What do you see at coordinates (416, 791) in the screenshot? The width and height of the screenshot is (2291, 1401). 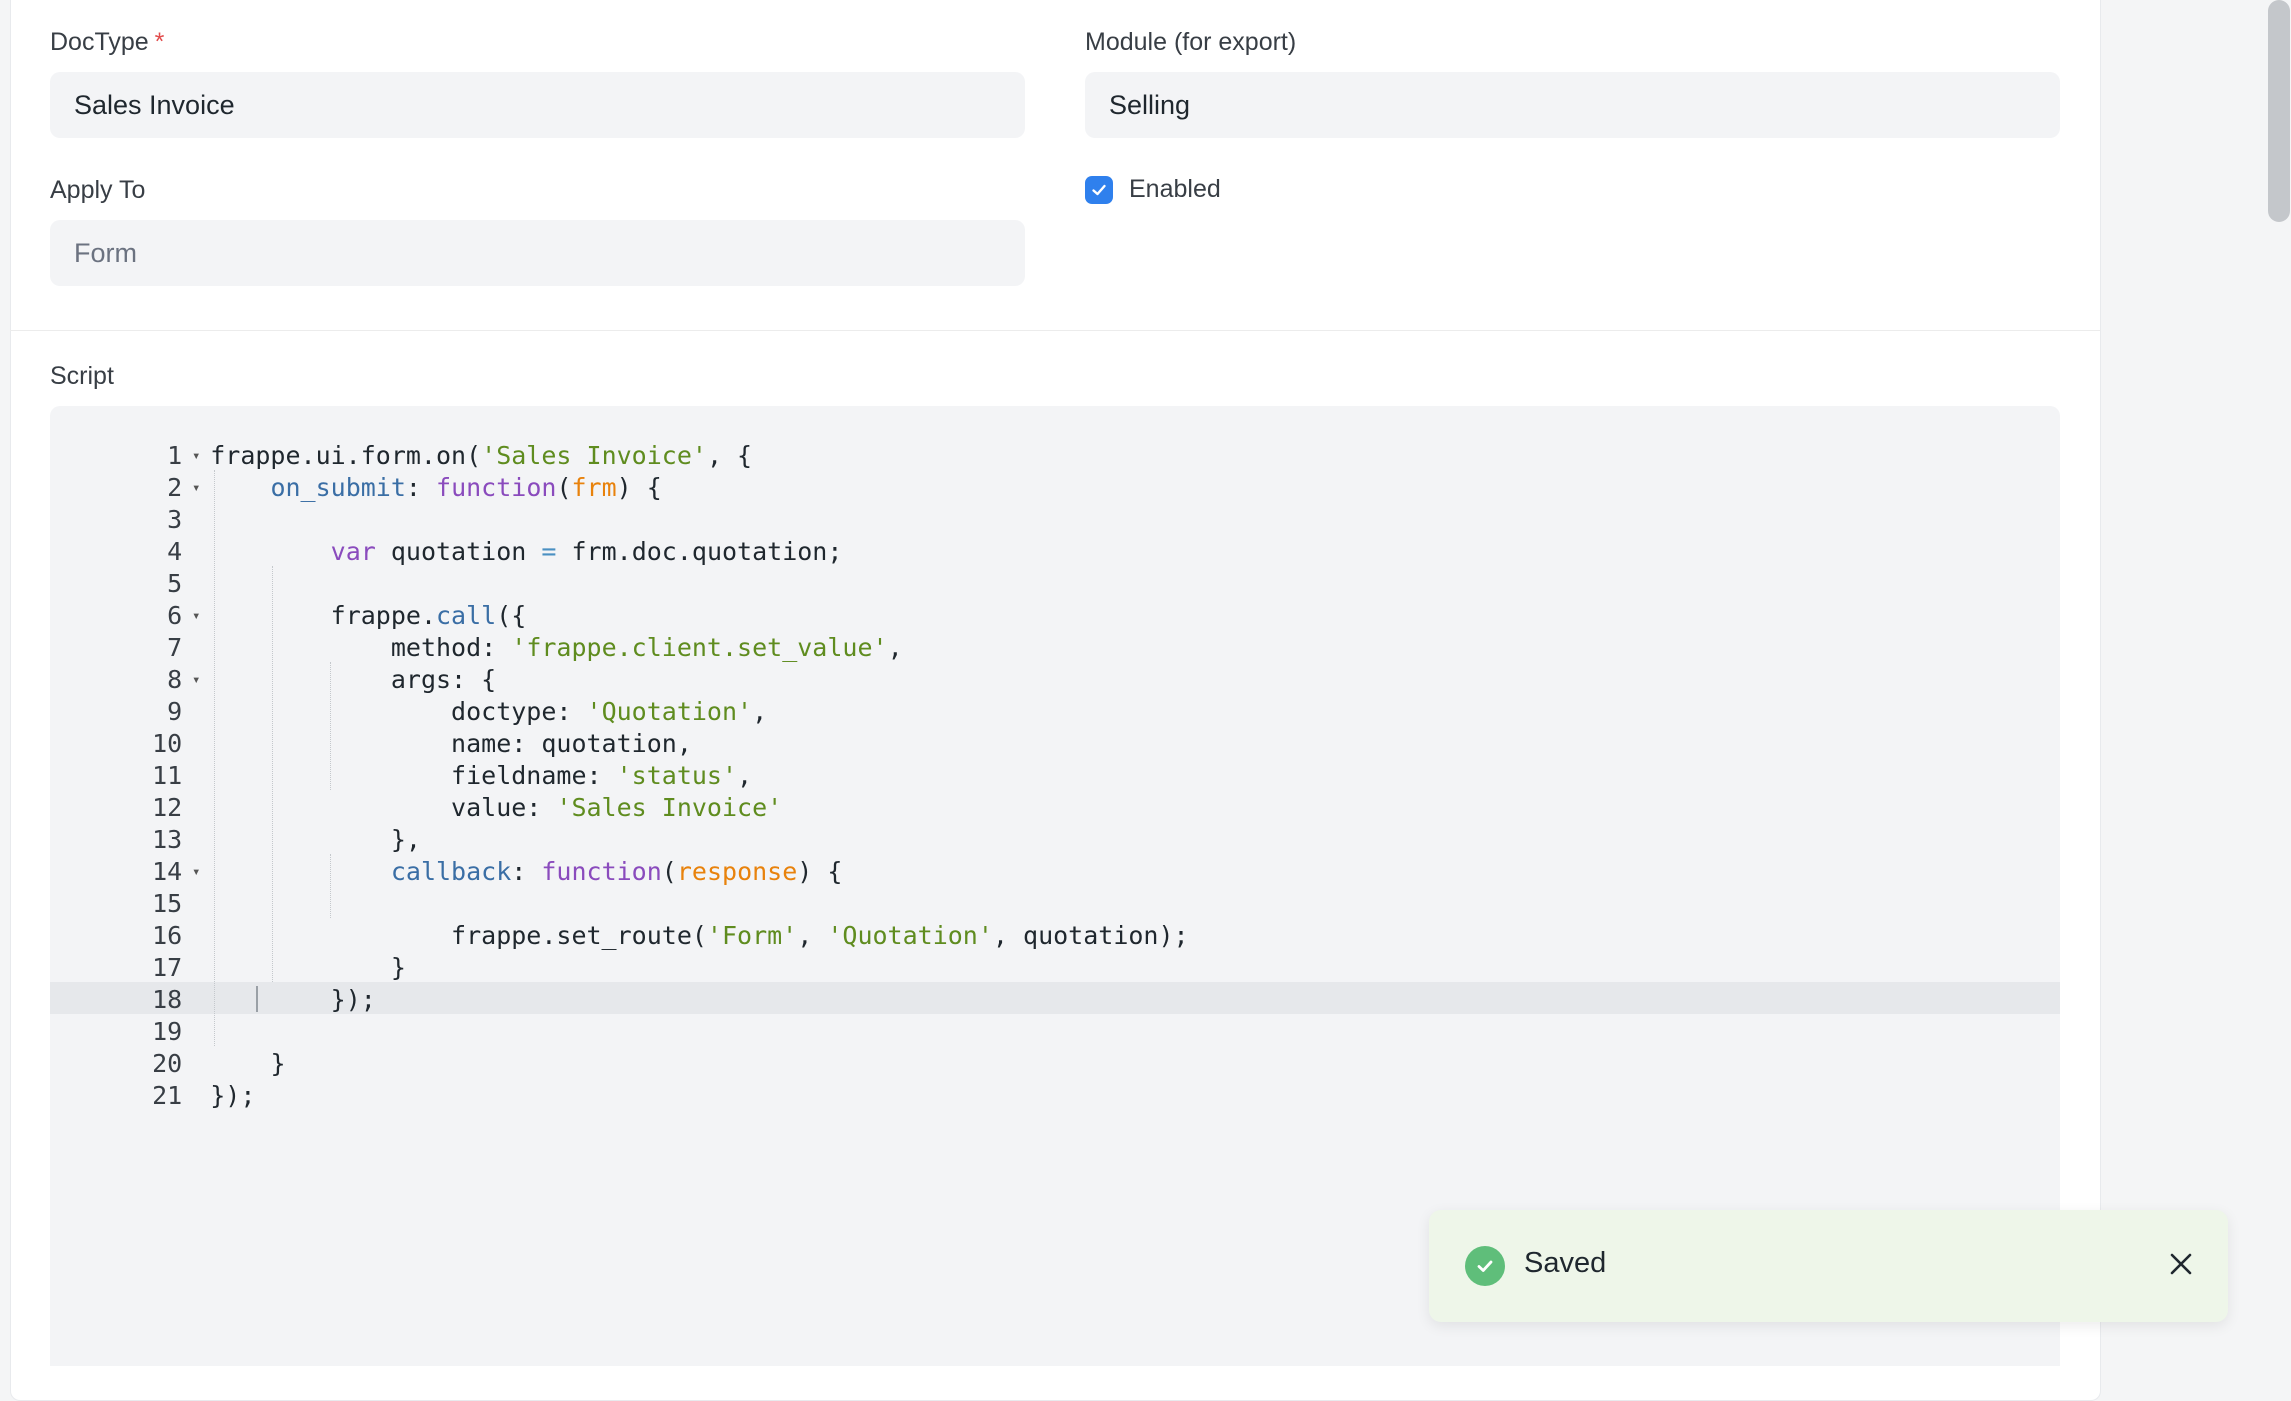 I see `code-line-12: 12 value: 'Sales Invoice'` at bounding box center [416, 791].